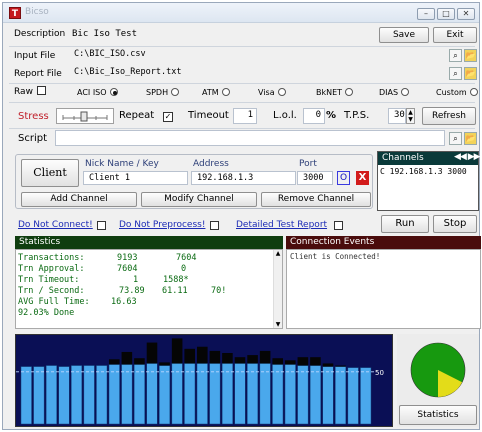 Image resolution: width=482 pixels, height=432 pixels. Describe the element at coordinates (438, 415) in the screenshot. I see `statistics-button: Statistics` at that location.